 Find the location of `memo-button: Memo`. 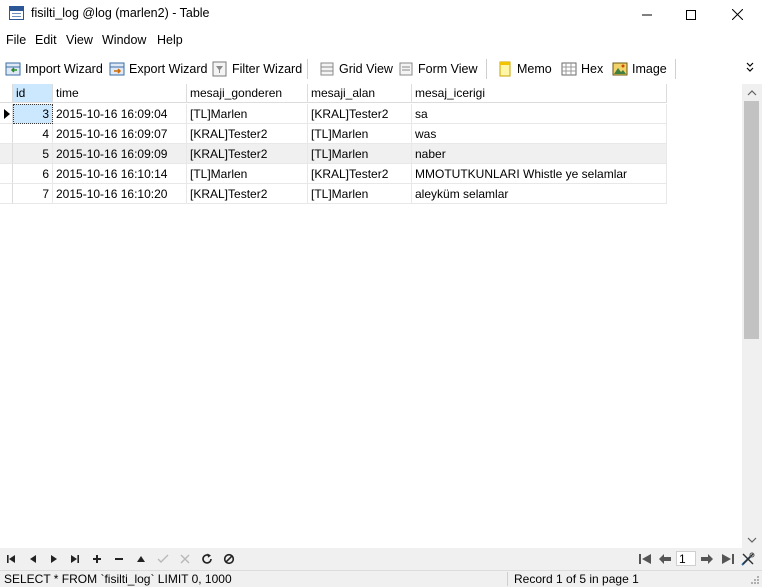

memo-button: Memo is located at coordinates (524, 69).